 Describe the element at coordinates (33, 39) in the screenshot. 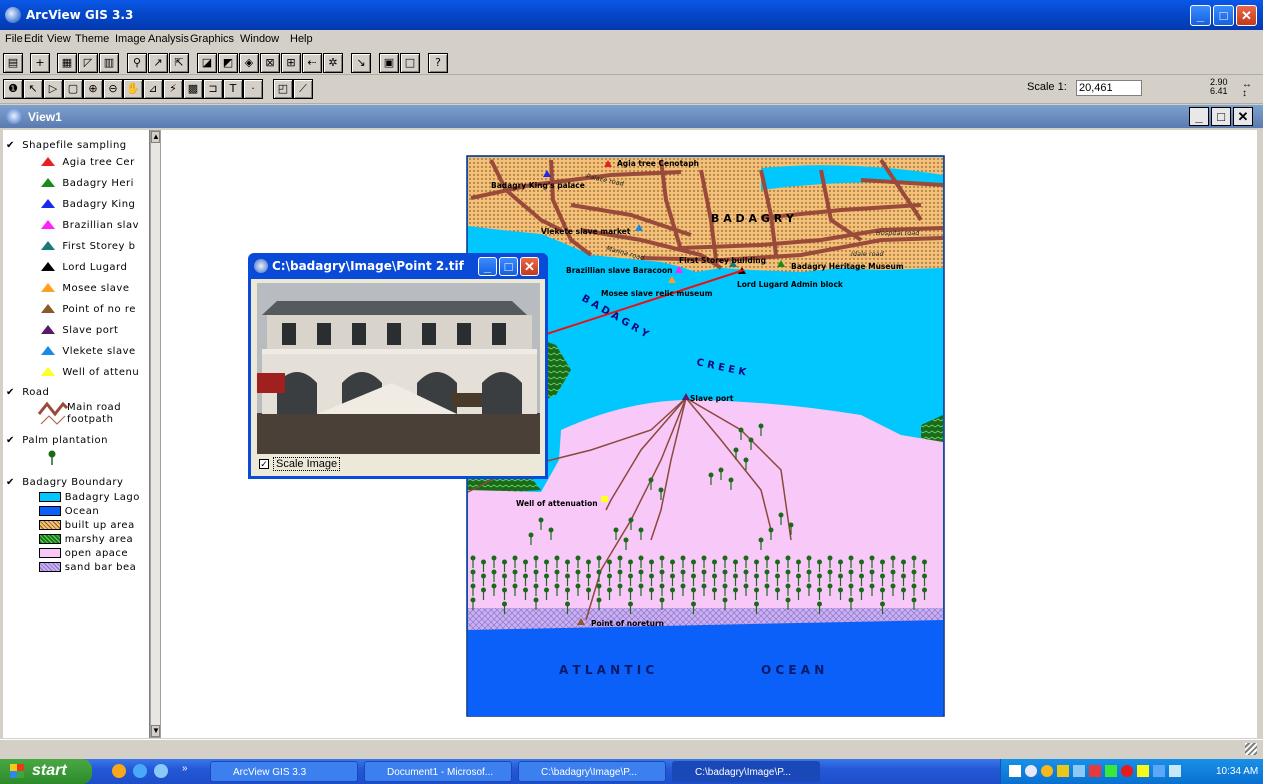

I see `menu-edit: Edit` at that location.